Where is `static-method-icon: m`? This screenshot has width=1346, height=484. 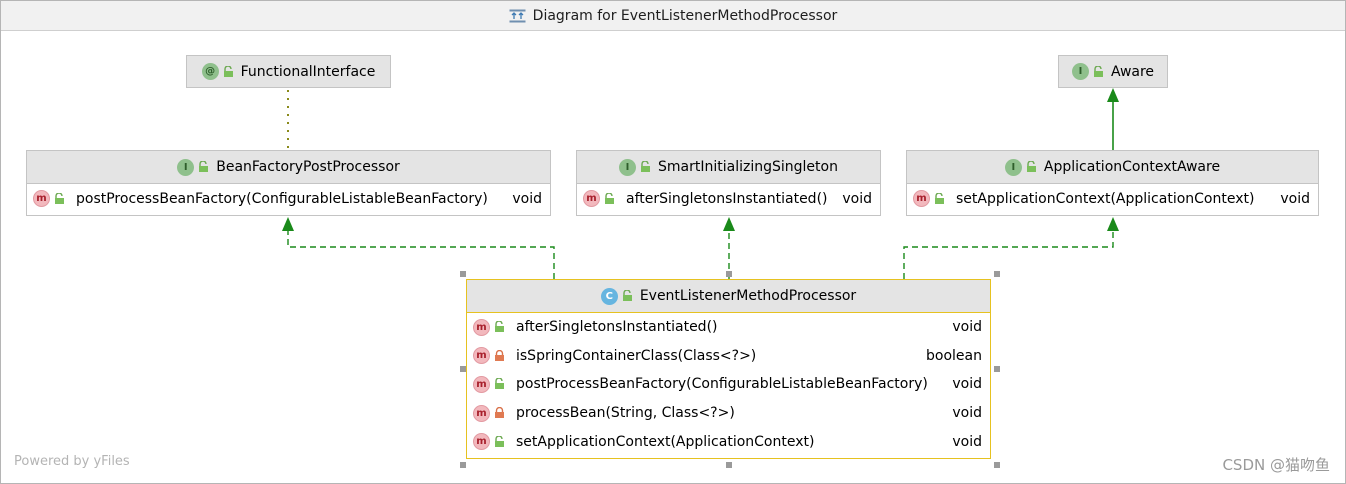 static-method-icon: m is located at coordinates (481, 356).